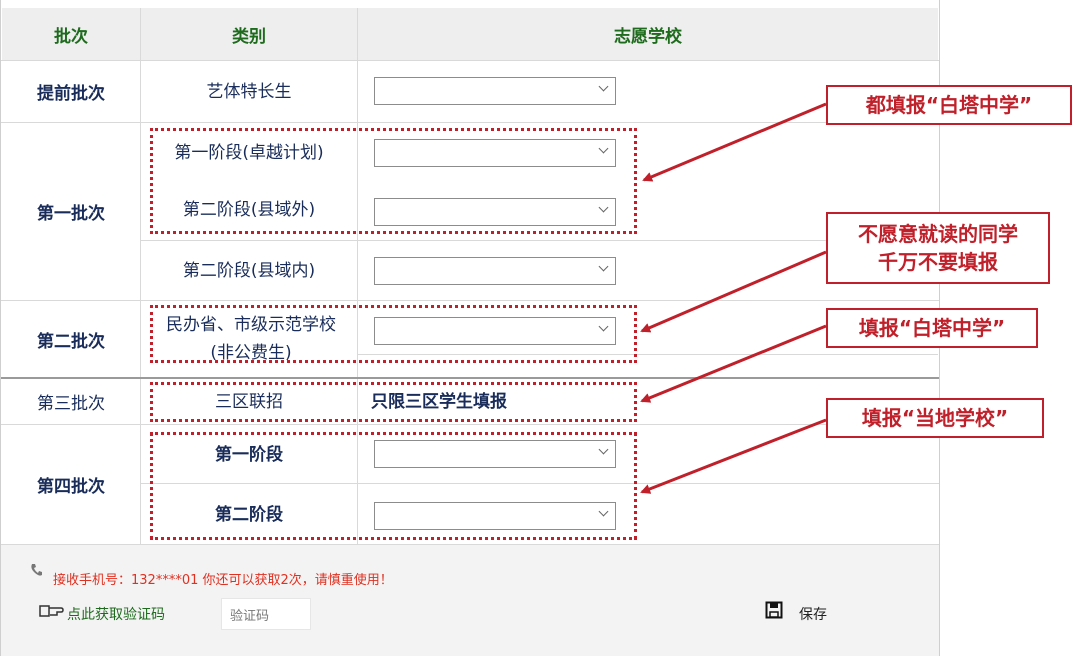 The image size is (1080, 656). Describe the element at coordinates (733, 456) in the screenshot. I see `arrow-to-fourth-batch` at that location.